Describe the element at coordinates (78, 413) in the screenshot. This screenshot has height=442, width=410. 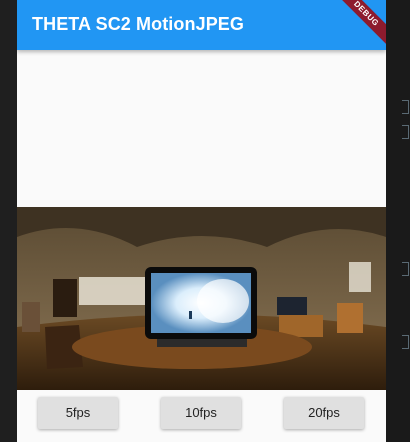
I see `fps-5-button: 5fps` at that location.